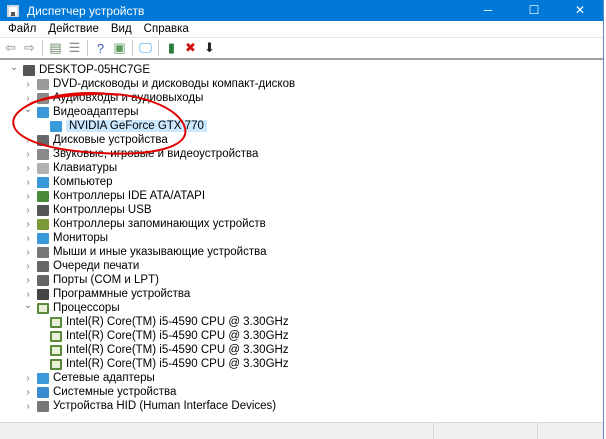 Image resolution: width=606 pixels, height=439 pixels. What do you see at coordinates (580, 10) in the screenshot?
I see `close-button: ✕` at bounding box center [580, 10].